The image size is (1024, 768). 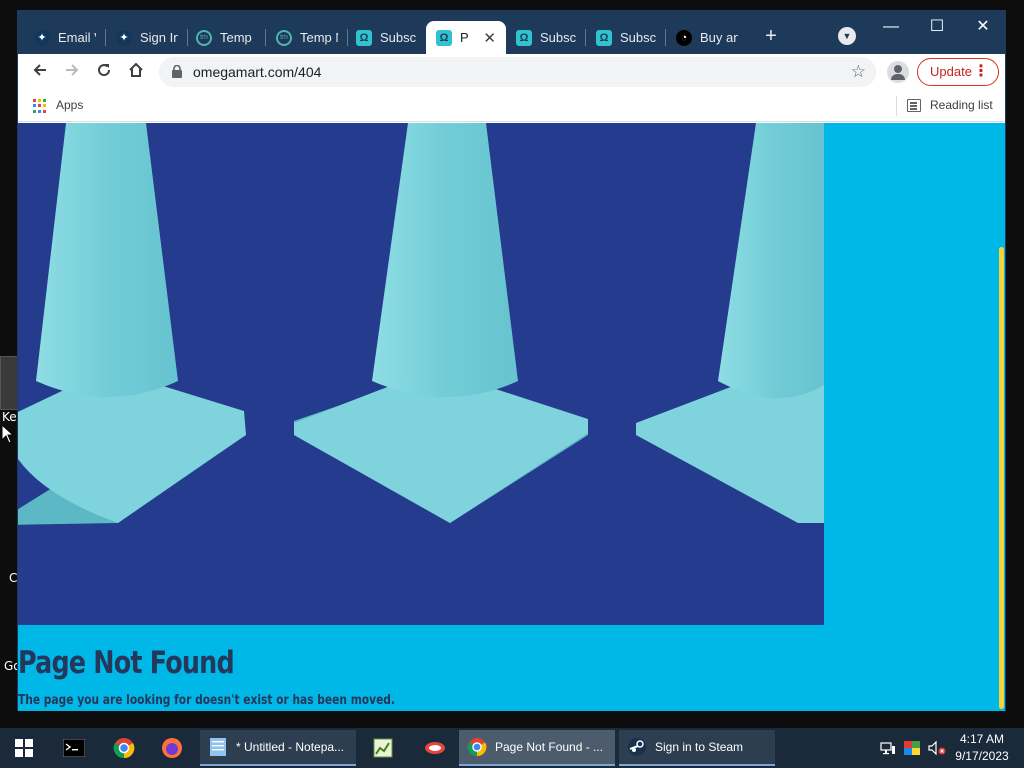 What do you see at coordinates (858, 72) in the screenshot?
I see `bookmark-star-icon: ☆` at bounding box center [858, 72].